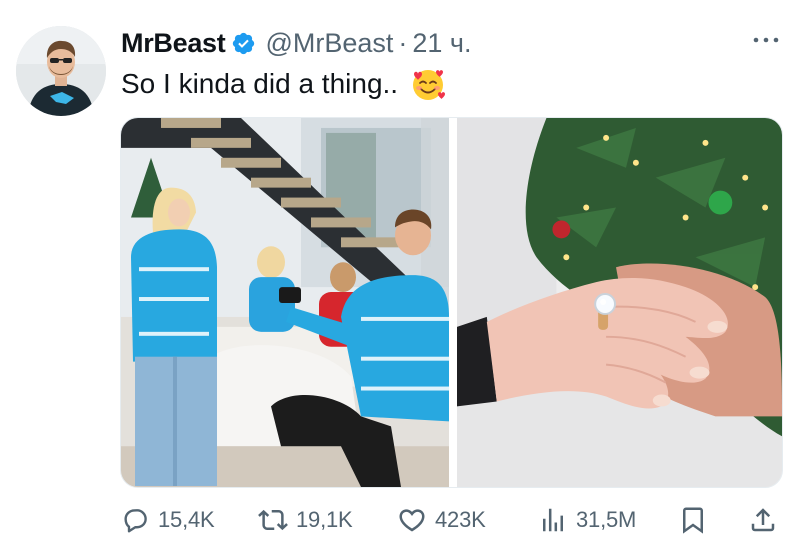 Image resolution: width=800 pixels, height=552 pixels. I want to click on reply-count: 15,4K, so click(186, 519).